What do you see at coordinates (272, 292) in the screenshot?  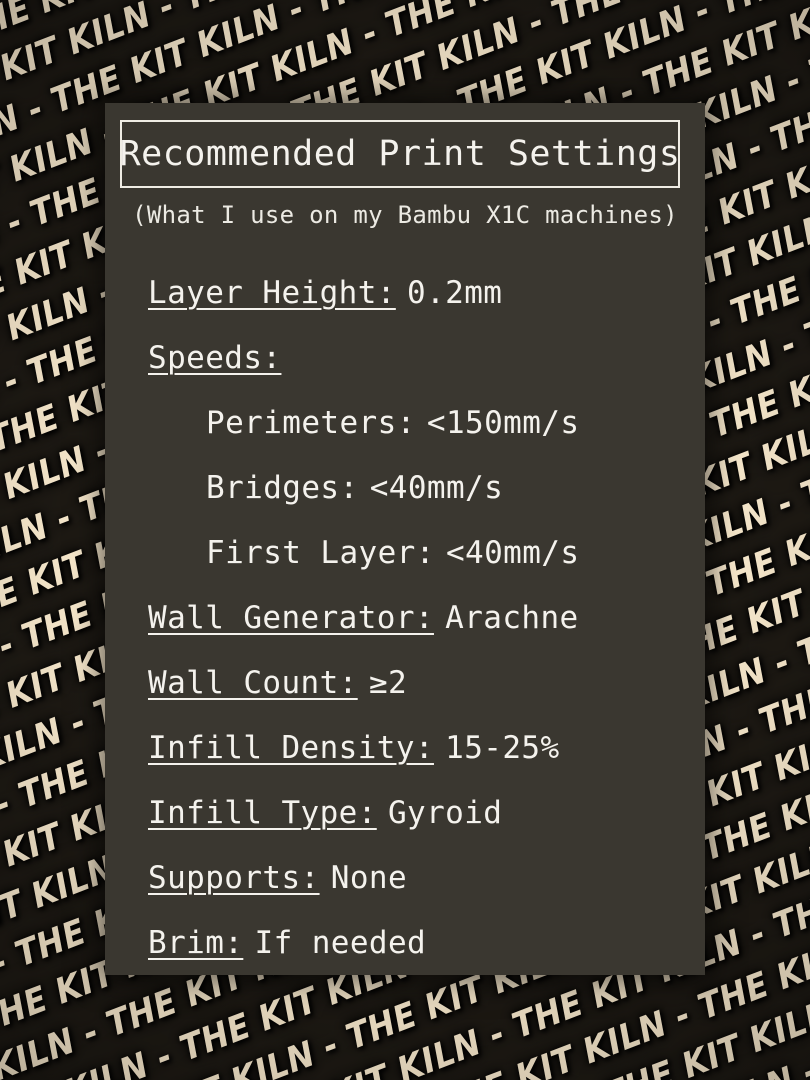 I see `setting-label: Layer Height:` at bounding box center [272, 292].